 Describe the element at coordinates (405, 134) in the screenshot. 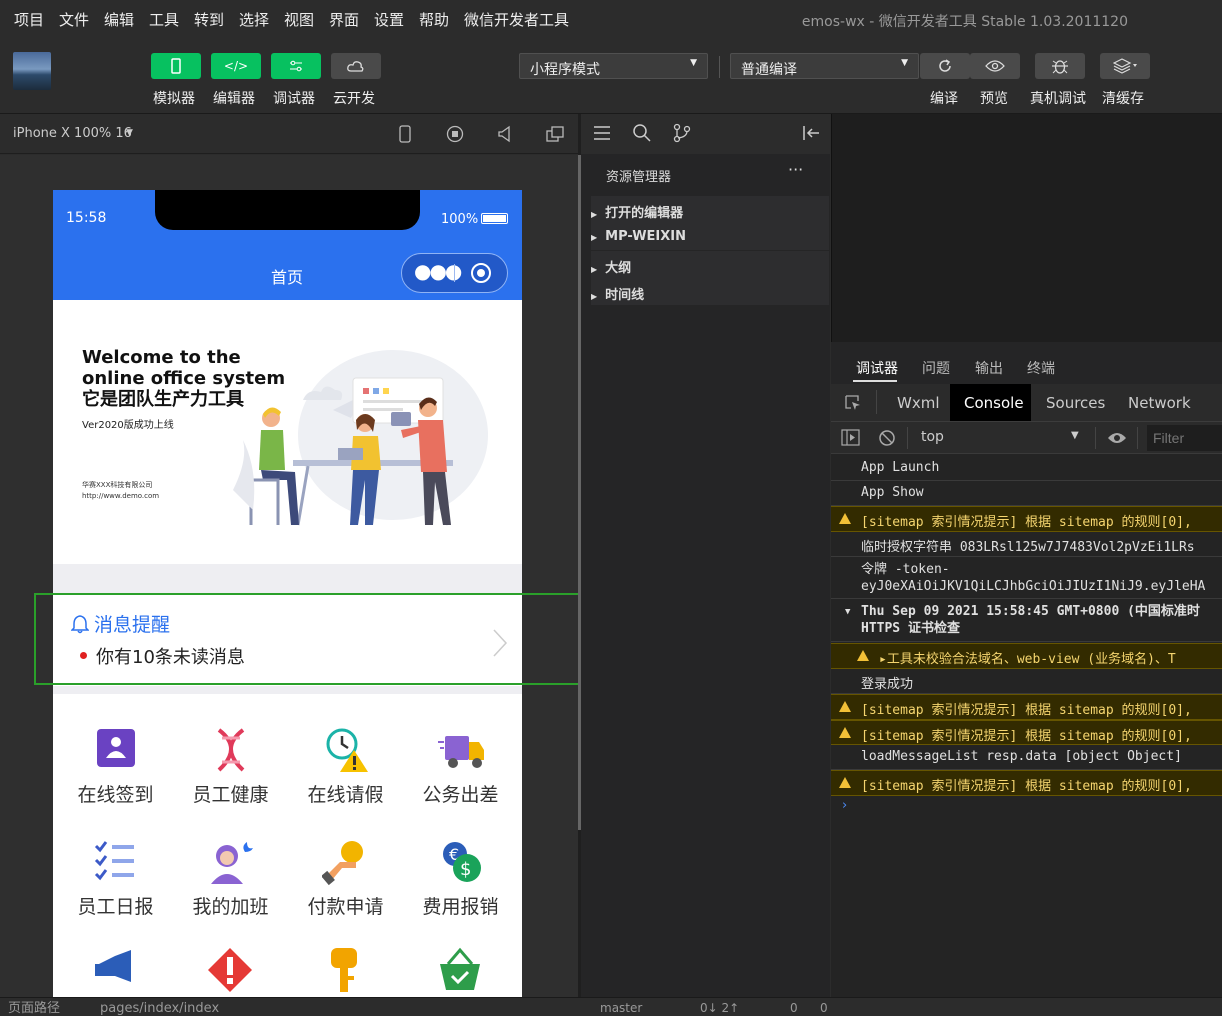

I see `phone-icon` at that location.